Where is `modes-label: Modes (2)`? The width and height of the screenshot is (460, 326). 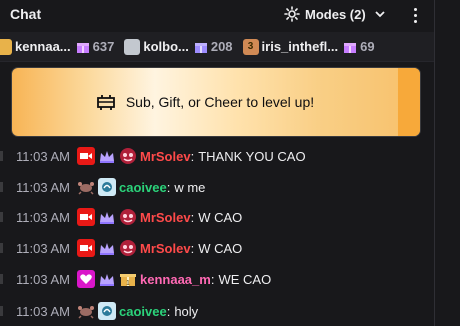 modes-label: Modes (2) is located at coordinates (335, 14).